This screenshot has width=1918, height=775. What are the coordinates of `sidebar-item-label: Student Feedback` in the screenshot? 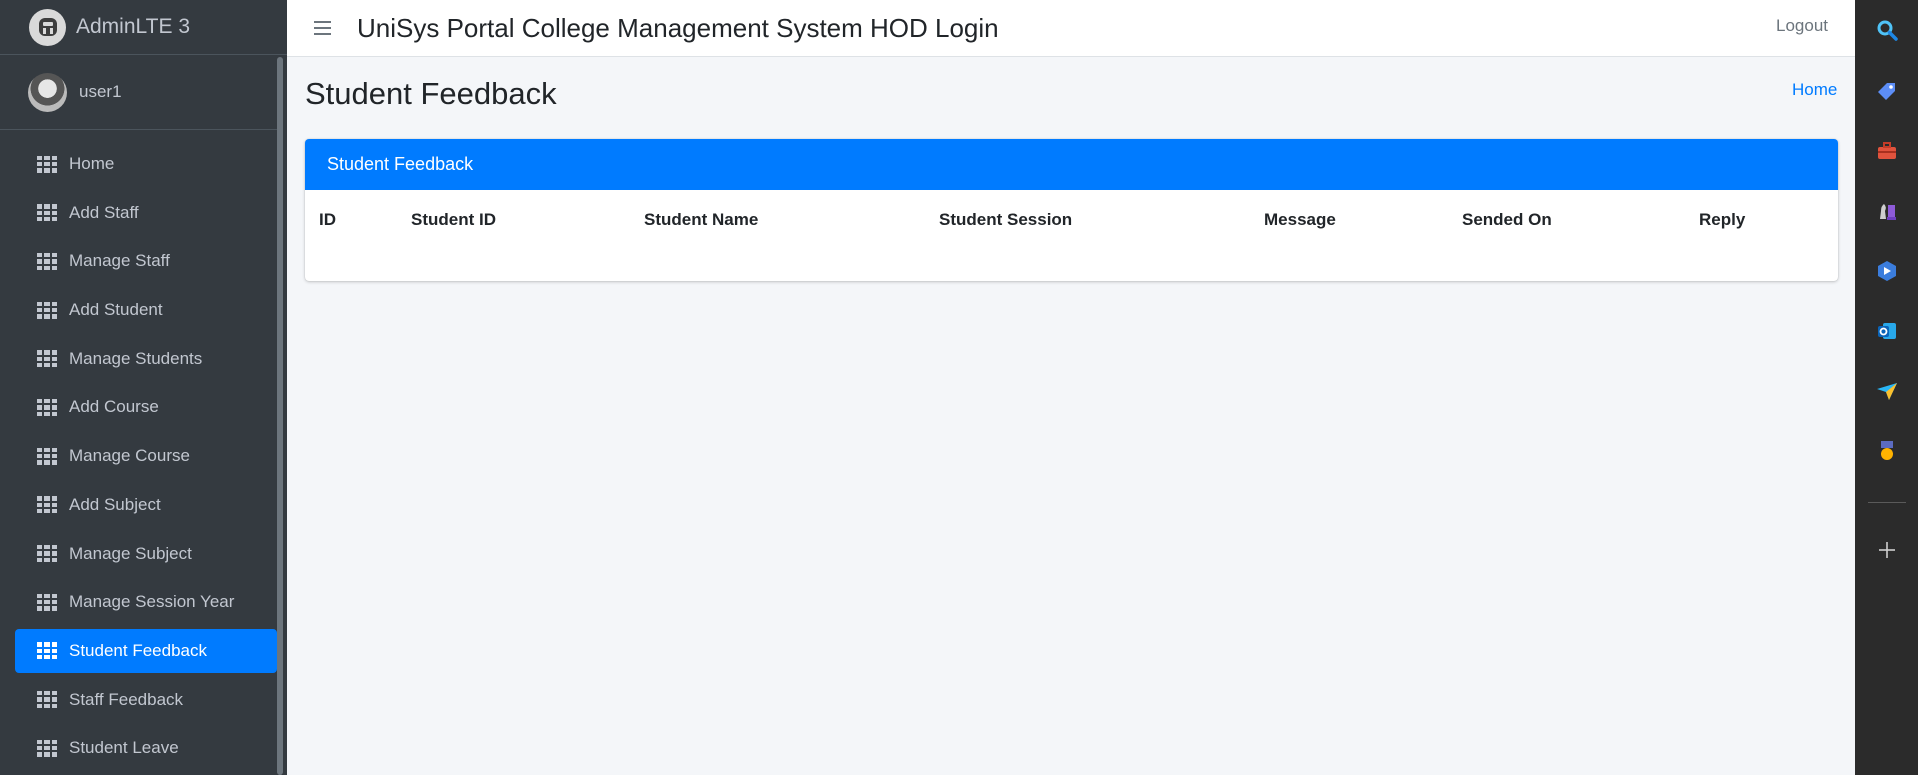 It's located at (138, 650).